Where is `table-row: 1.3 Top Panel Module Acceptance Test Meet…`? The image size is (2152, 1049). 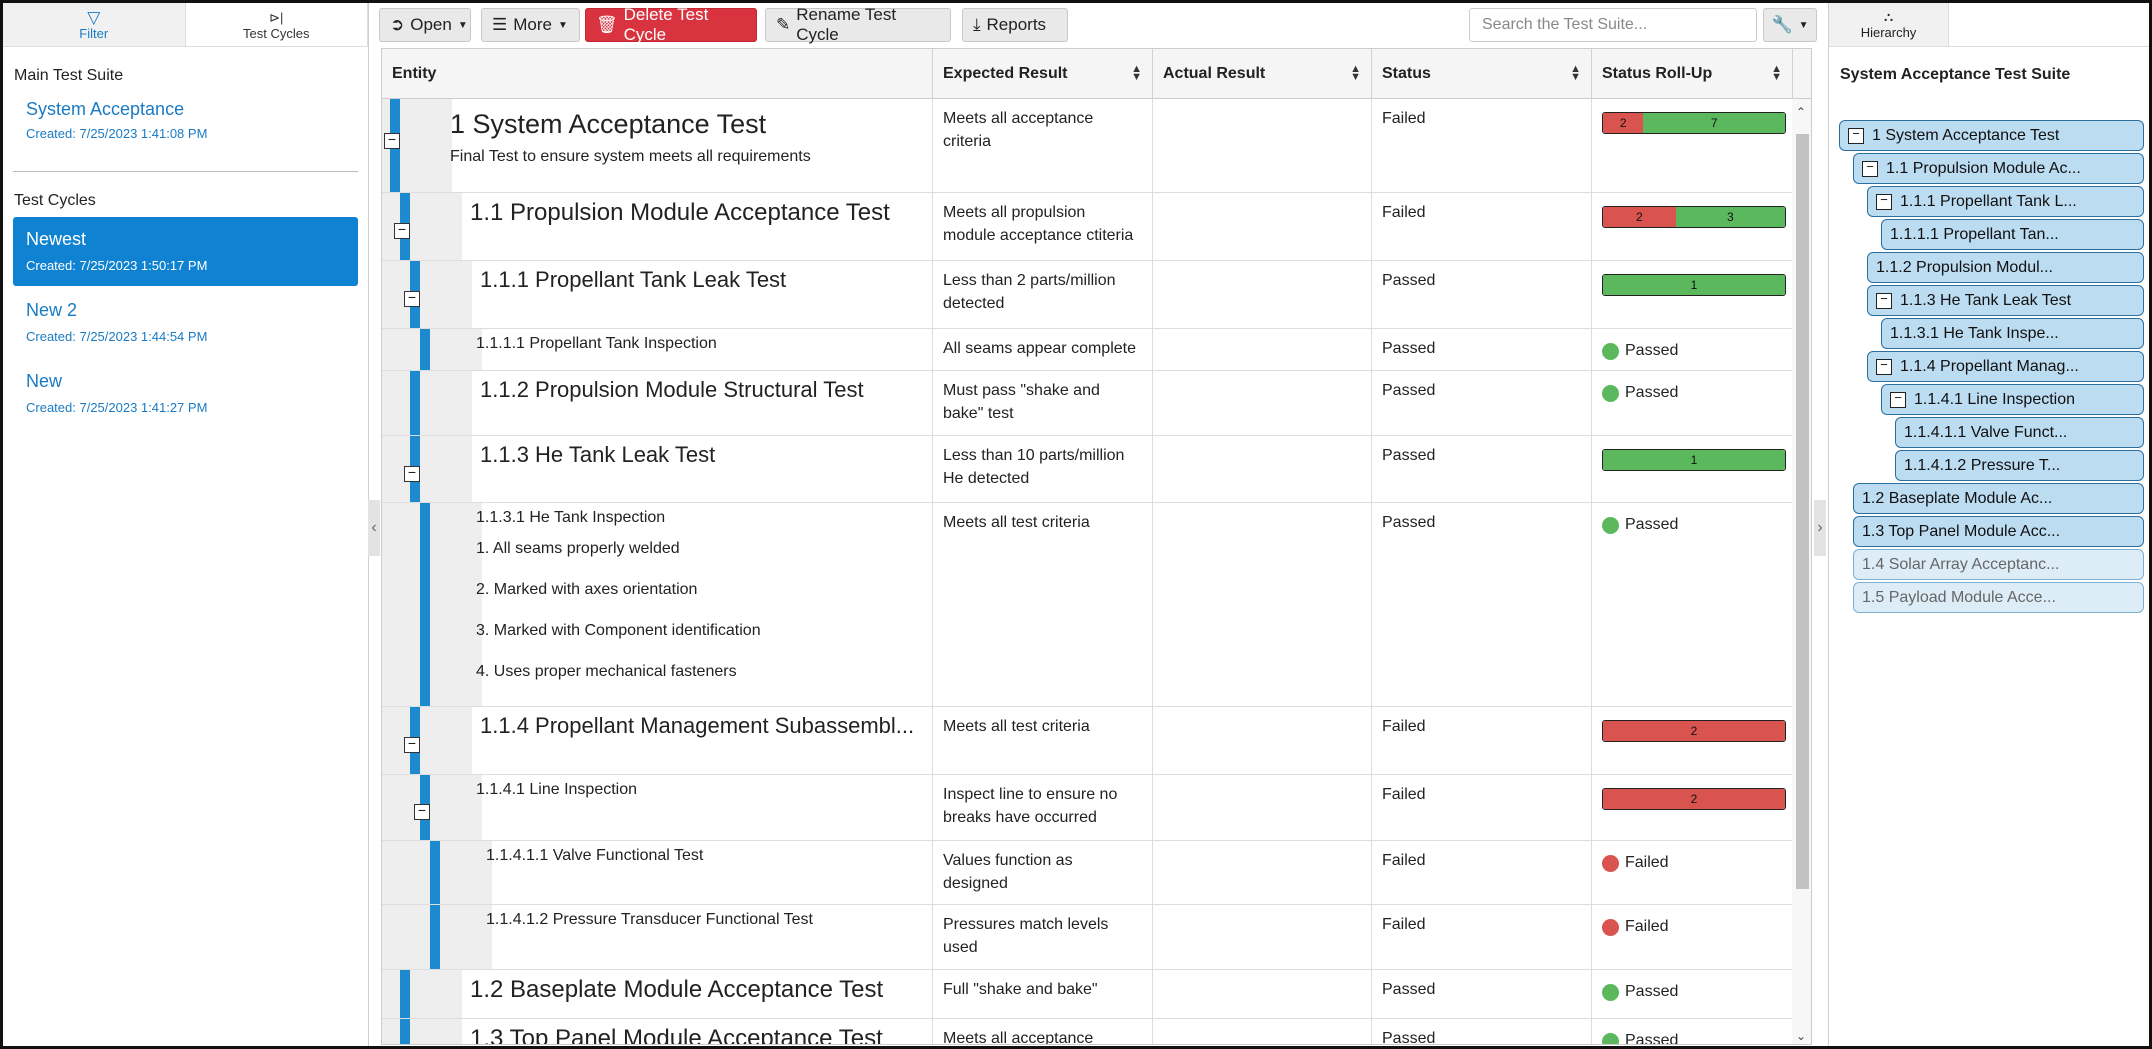
table-row: 1.3 Top Panel Module Acceptance Test Meet… is located at coordinates (1087, 1032).